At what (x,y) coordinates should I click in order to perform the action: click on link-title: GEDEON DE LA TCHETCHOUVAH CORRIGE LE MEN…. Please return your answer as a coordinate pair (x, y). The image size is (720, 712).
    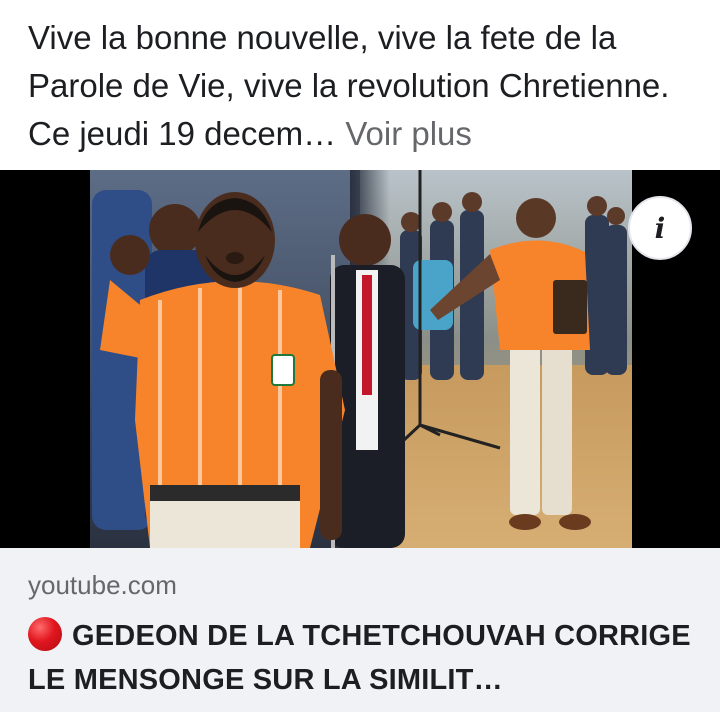
    Looking at the image, I should click on (363, 658).